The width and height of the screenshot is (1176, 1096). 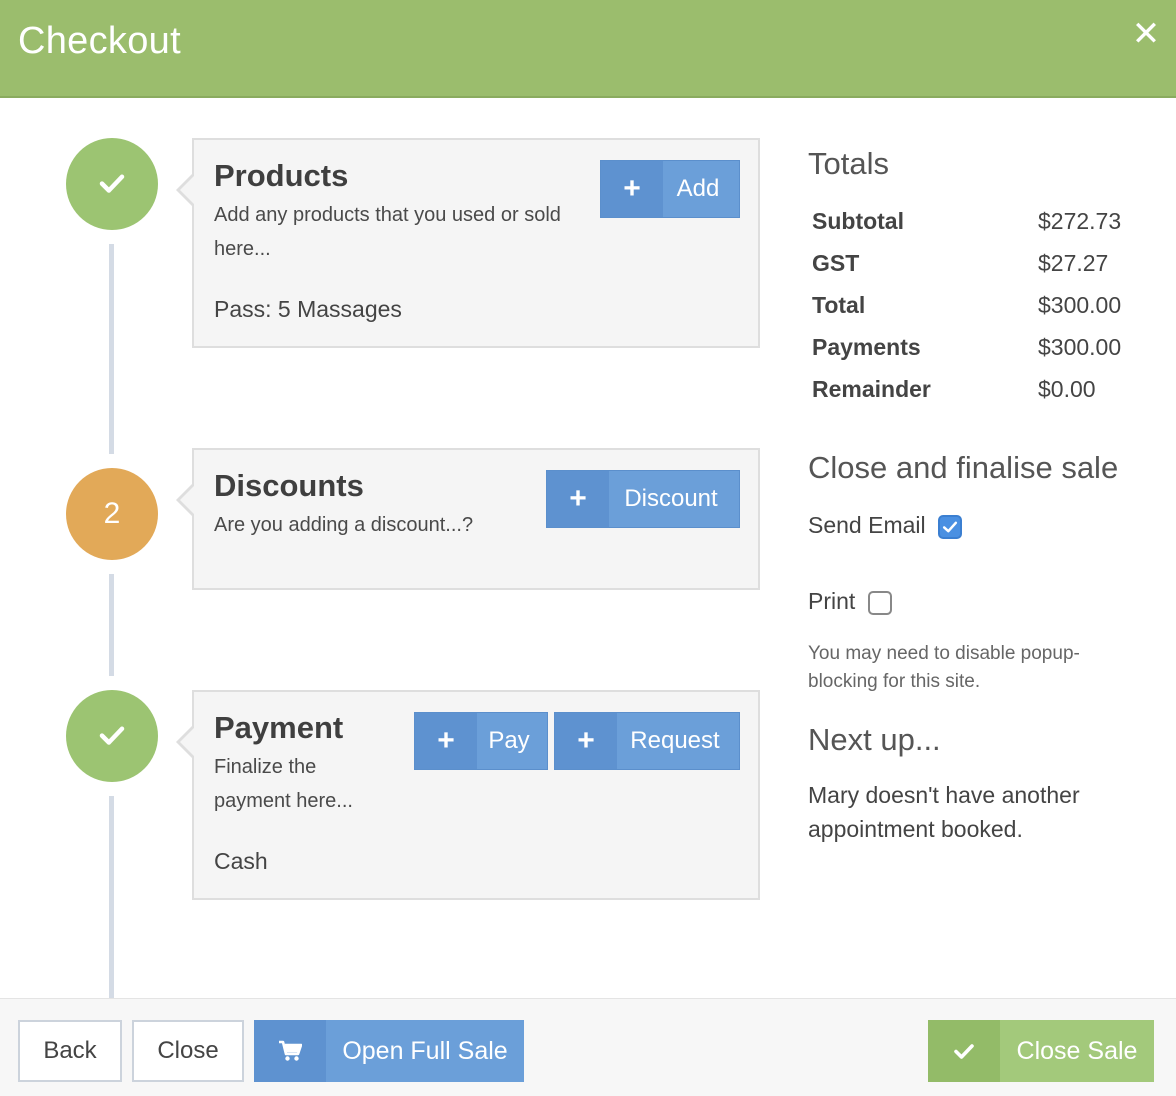 I want to click on step-payment-status, so click(x=112, y=736).